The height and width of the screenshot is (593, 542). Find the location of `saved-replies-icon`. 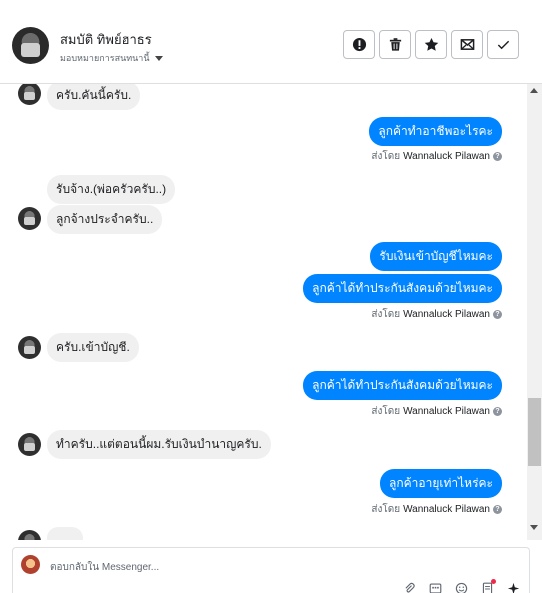

saved-replies-icon is located at coordinates (435, 587).